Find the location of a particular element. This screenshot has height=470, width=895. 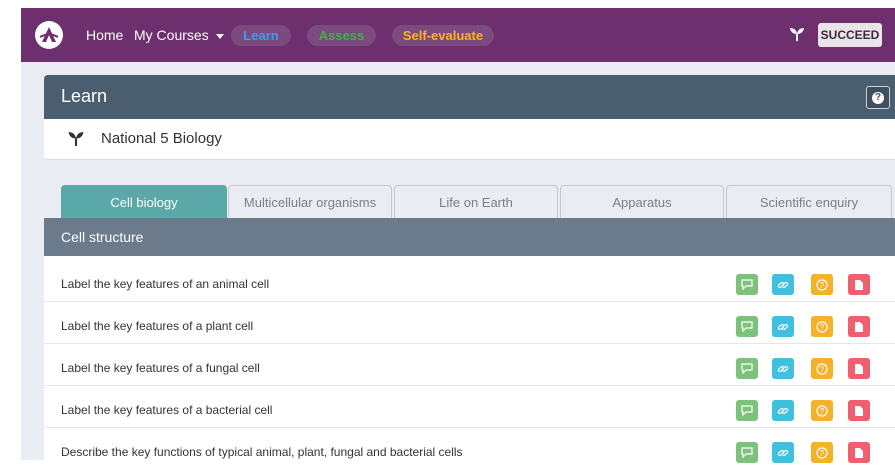

tab-label: Life on Earth is located at coordinates (476, 202).